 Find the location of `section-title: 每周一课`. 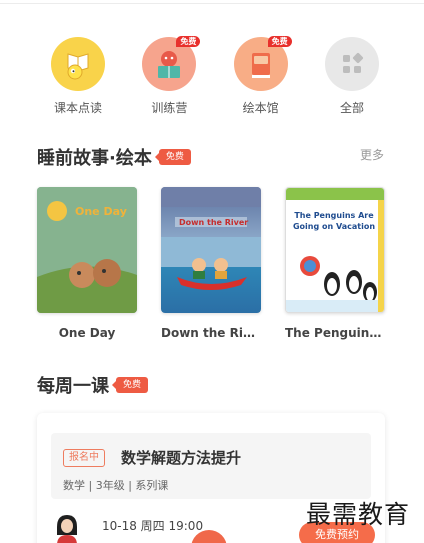

section-title: 每周一课 is located at coordinates (73, 386).